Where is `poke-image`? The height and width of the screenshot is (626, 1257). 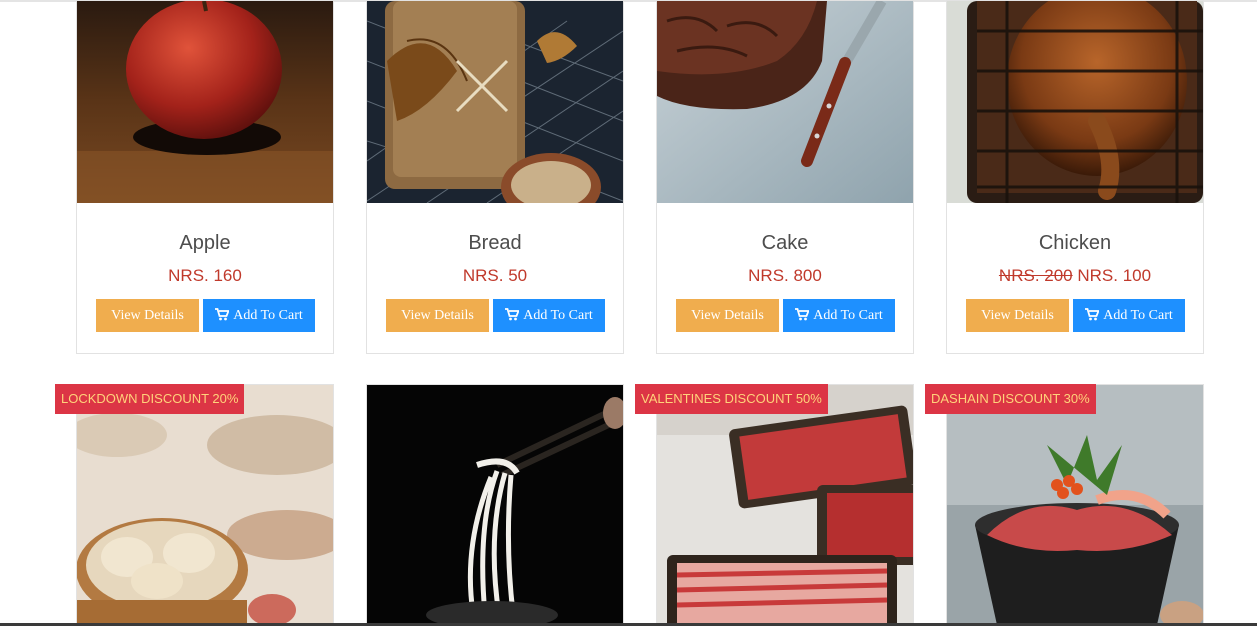
poke-image is located at coordinates (1075, 505).